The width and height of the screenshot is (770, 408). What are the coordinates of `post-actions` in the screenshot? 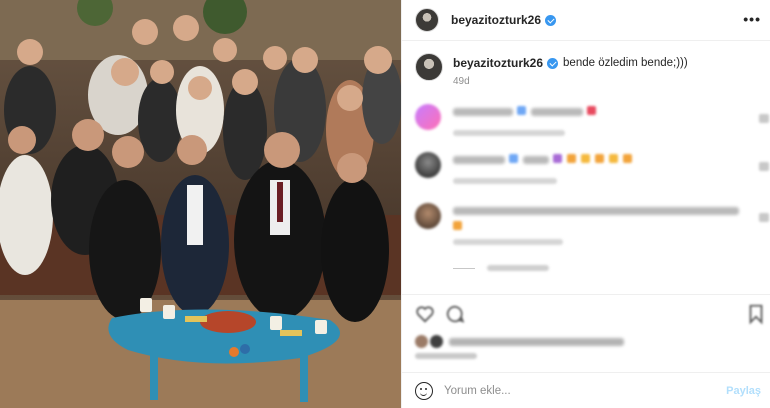 It's located at (586, 332).